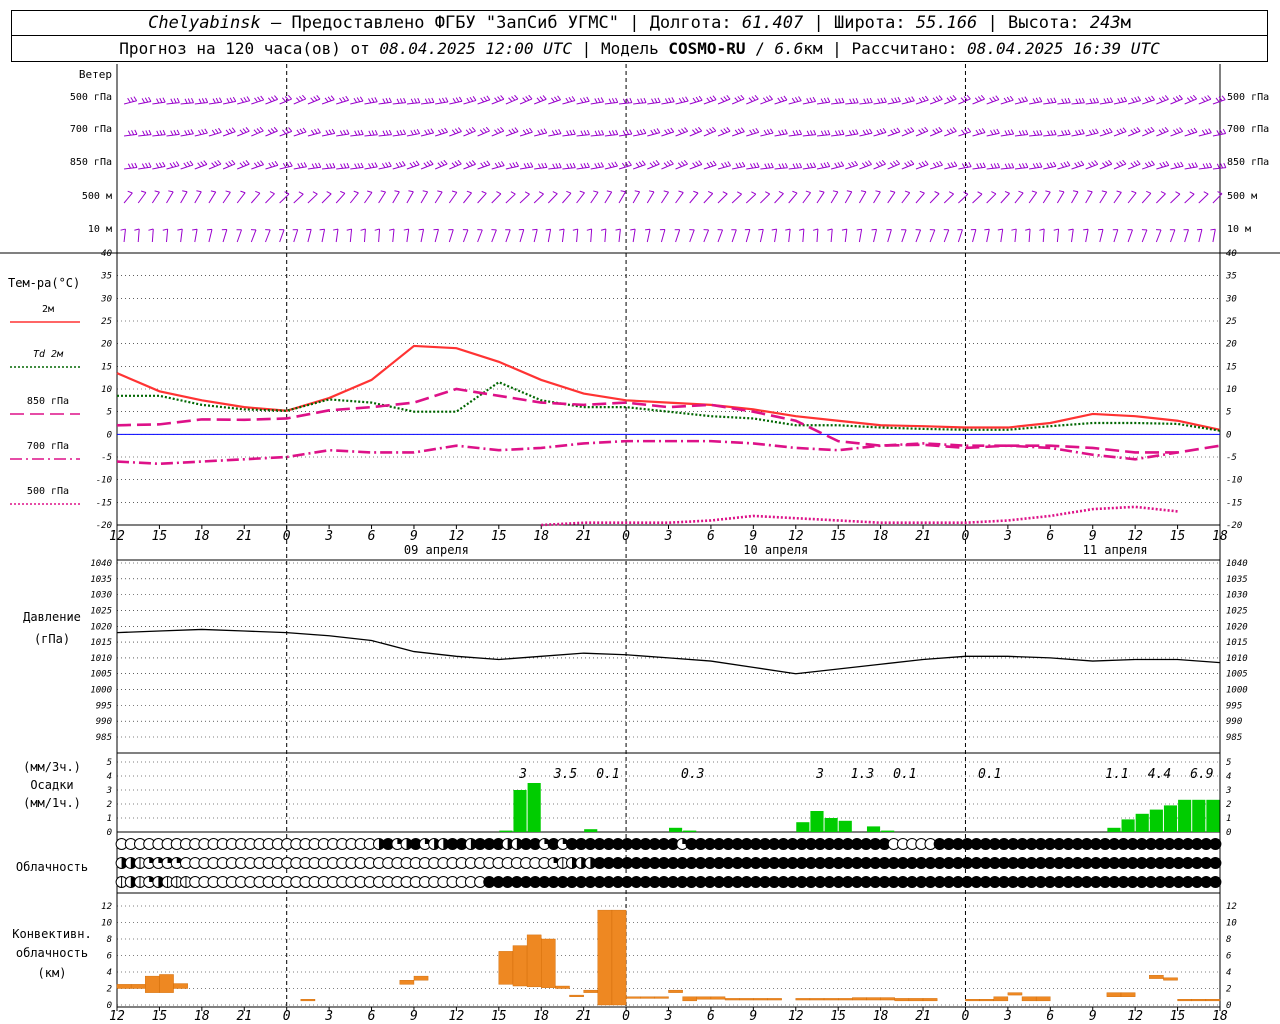  I want to click on wind-level-label-right: 500 м, so click(1242, 196).